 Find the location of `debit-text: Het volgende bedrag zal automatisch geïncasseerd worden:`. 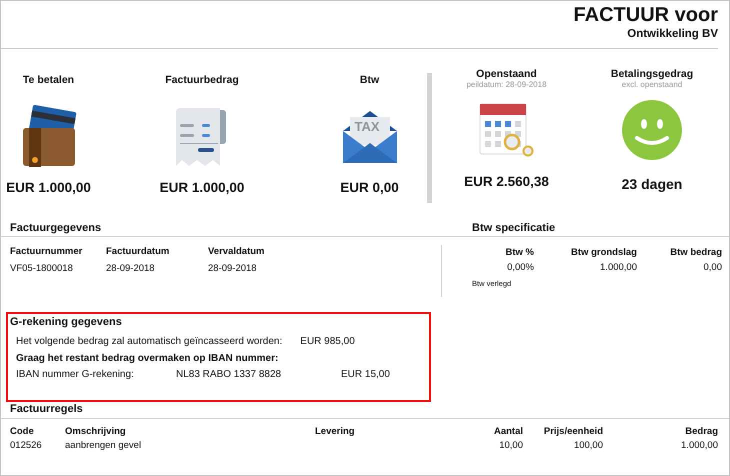

debit-text: Het volgende bedrag zal automatisch geïncasseerd worden: is located at coordinates (149, 341).